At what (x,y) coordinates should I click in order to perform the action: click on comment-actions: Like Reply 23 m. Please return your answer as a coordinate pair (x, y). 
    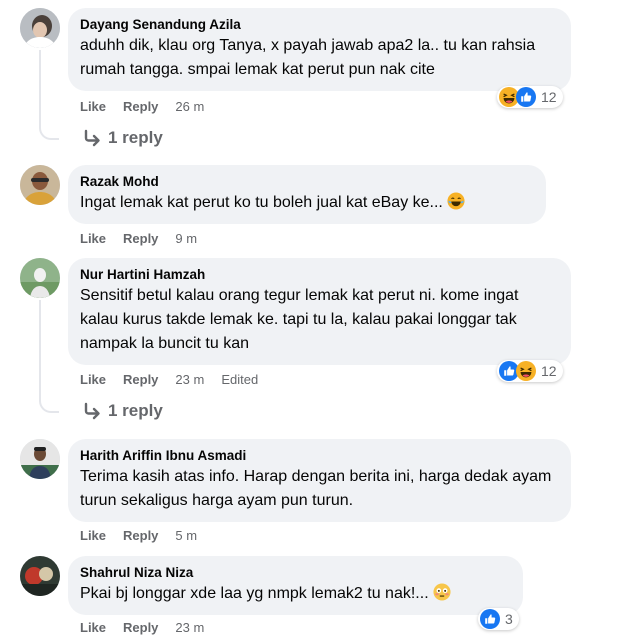
    Looking at the image, I should click on (150, 628).